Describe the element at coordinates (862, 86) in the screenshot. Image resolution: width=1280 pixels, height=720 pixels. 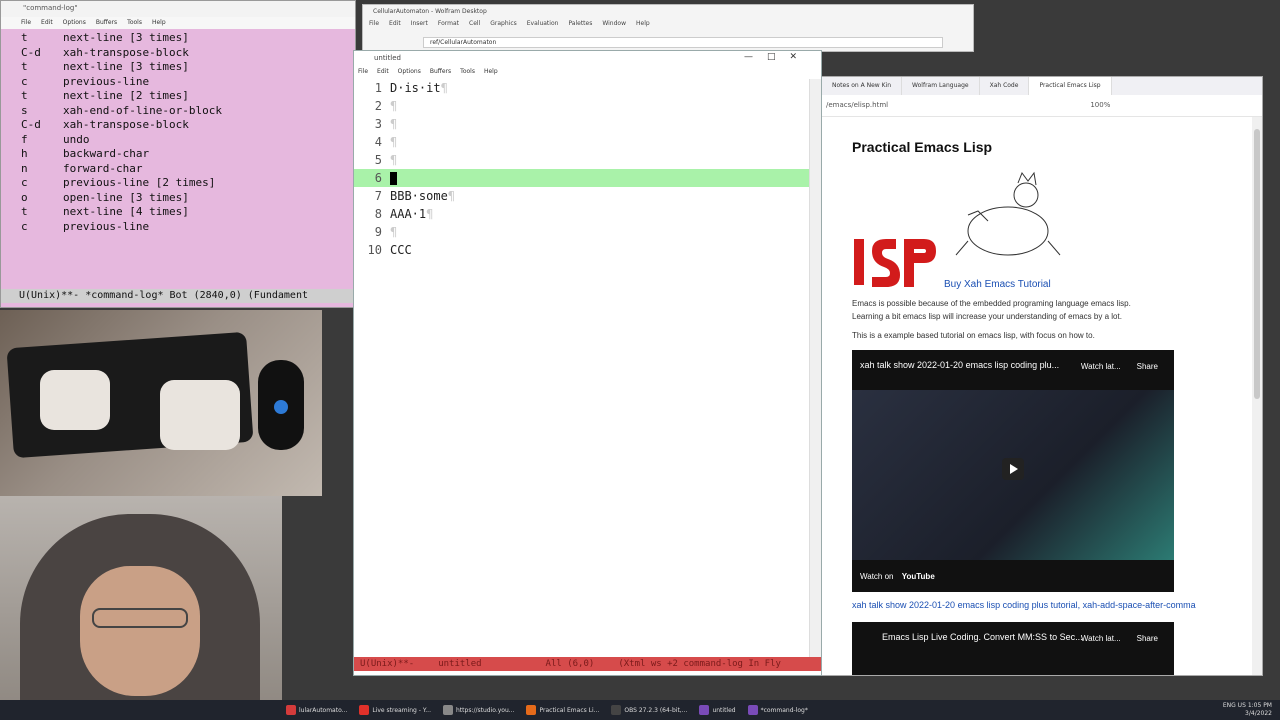
I see `tab-item: Notes on A New Kin` at that location.